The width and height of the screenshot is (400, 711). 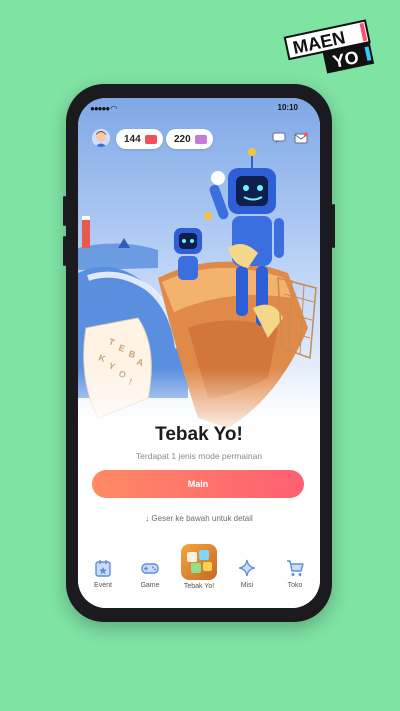 I want to click on game-subtitle: Terdapat 1 jenis mode permainan, so click(x=199, y=456).